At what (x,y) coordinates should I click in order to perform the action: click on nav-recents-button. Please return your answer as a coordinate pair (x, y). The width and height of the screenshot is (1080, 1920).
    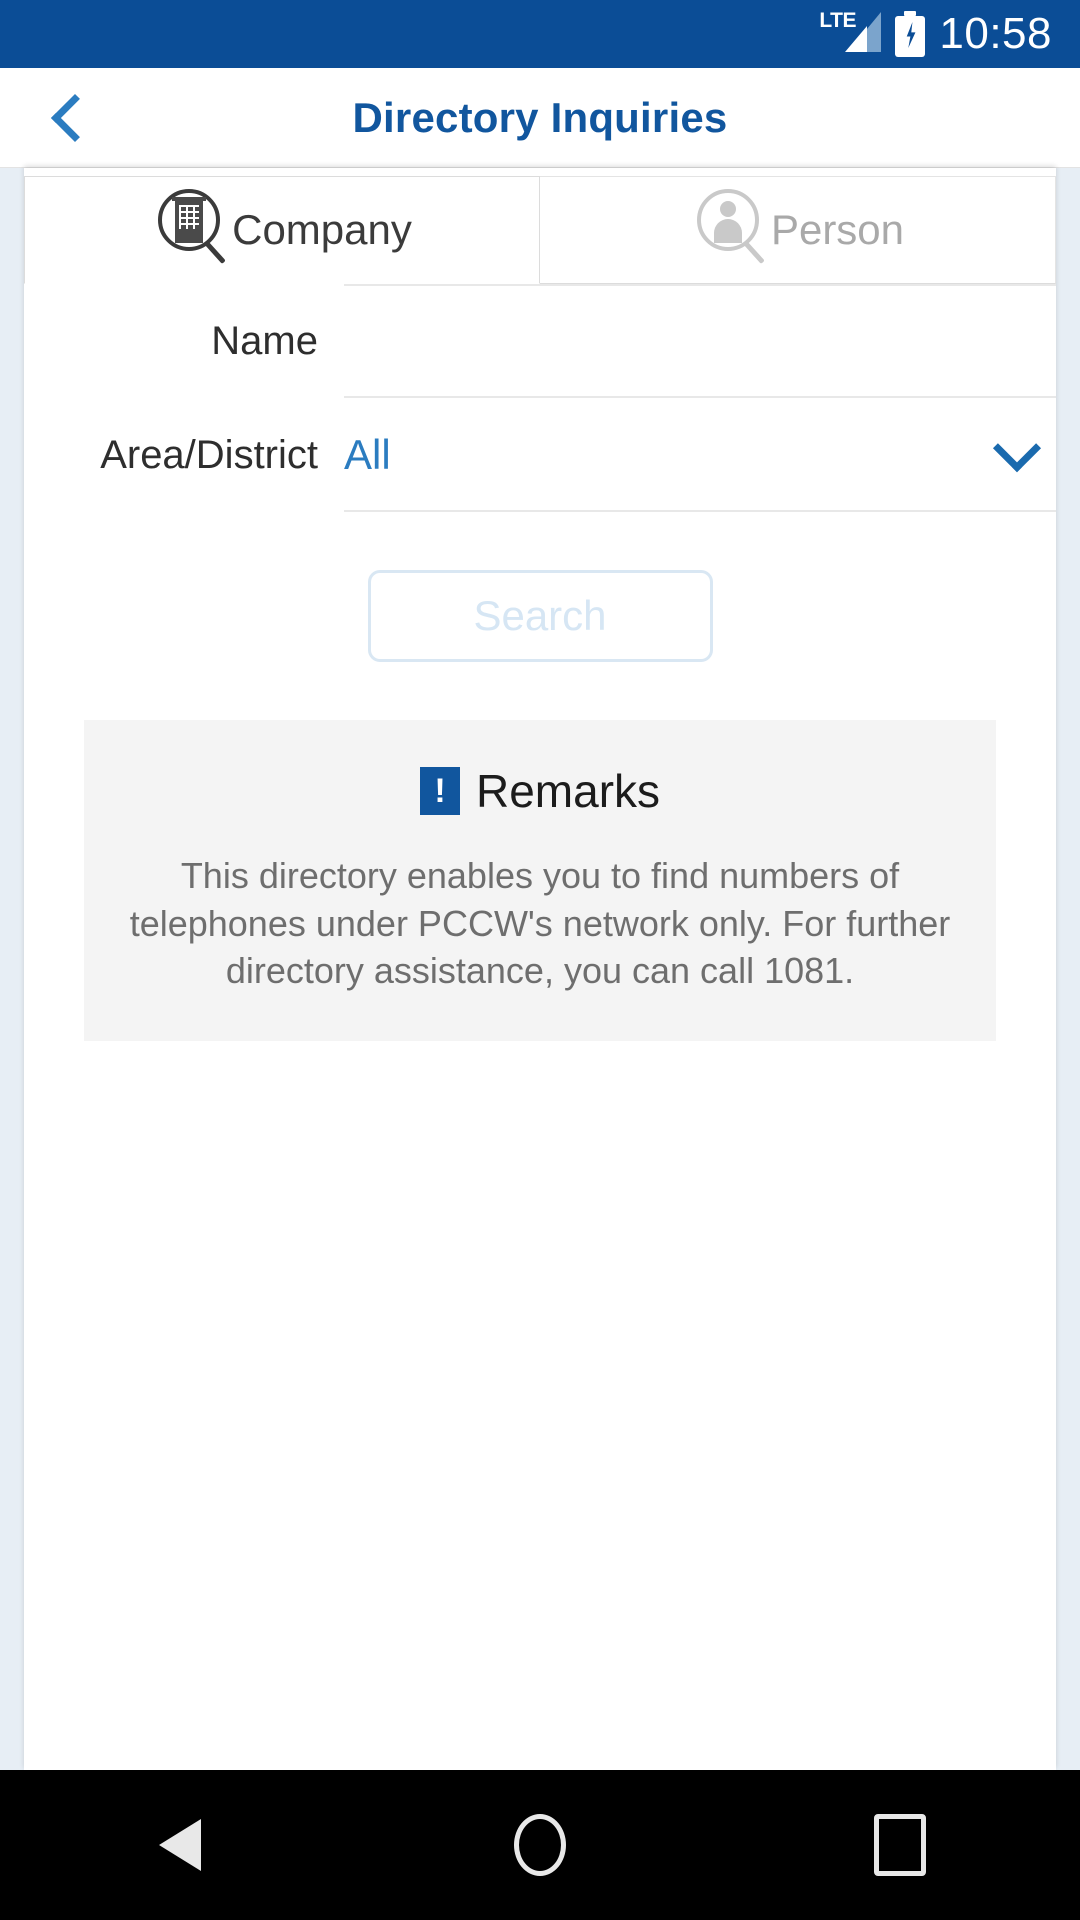
    Looking at the image, I should click on (900, 1845).